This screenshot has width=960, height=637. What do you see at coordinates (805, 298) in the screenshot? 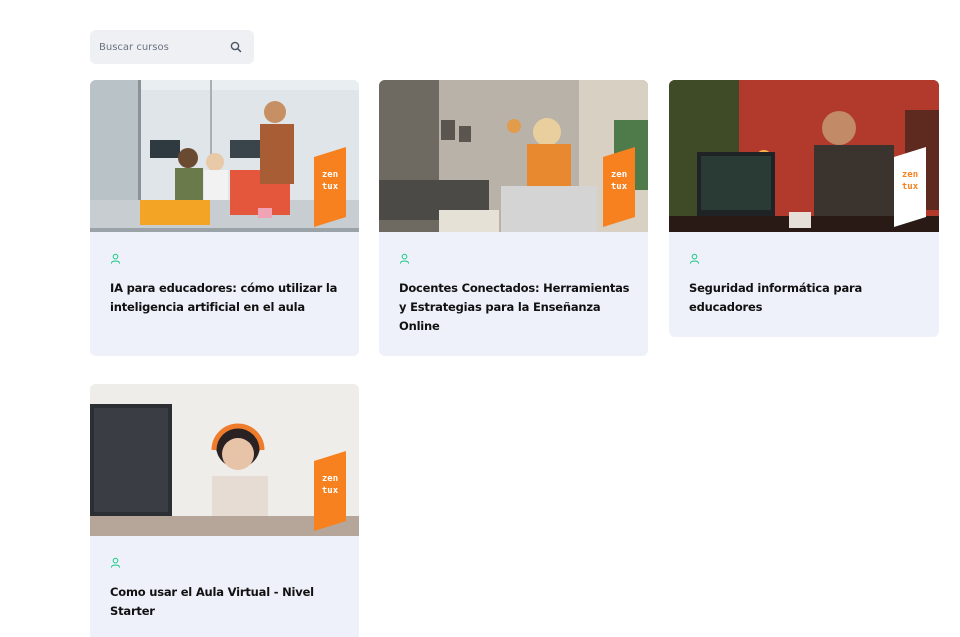
I see `course-title: Seguridad informática para educadores` at bounding box center [805, 298].